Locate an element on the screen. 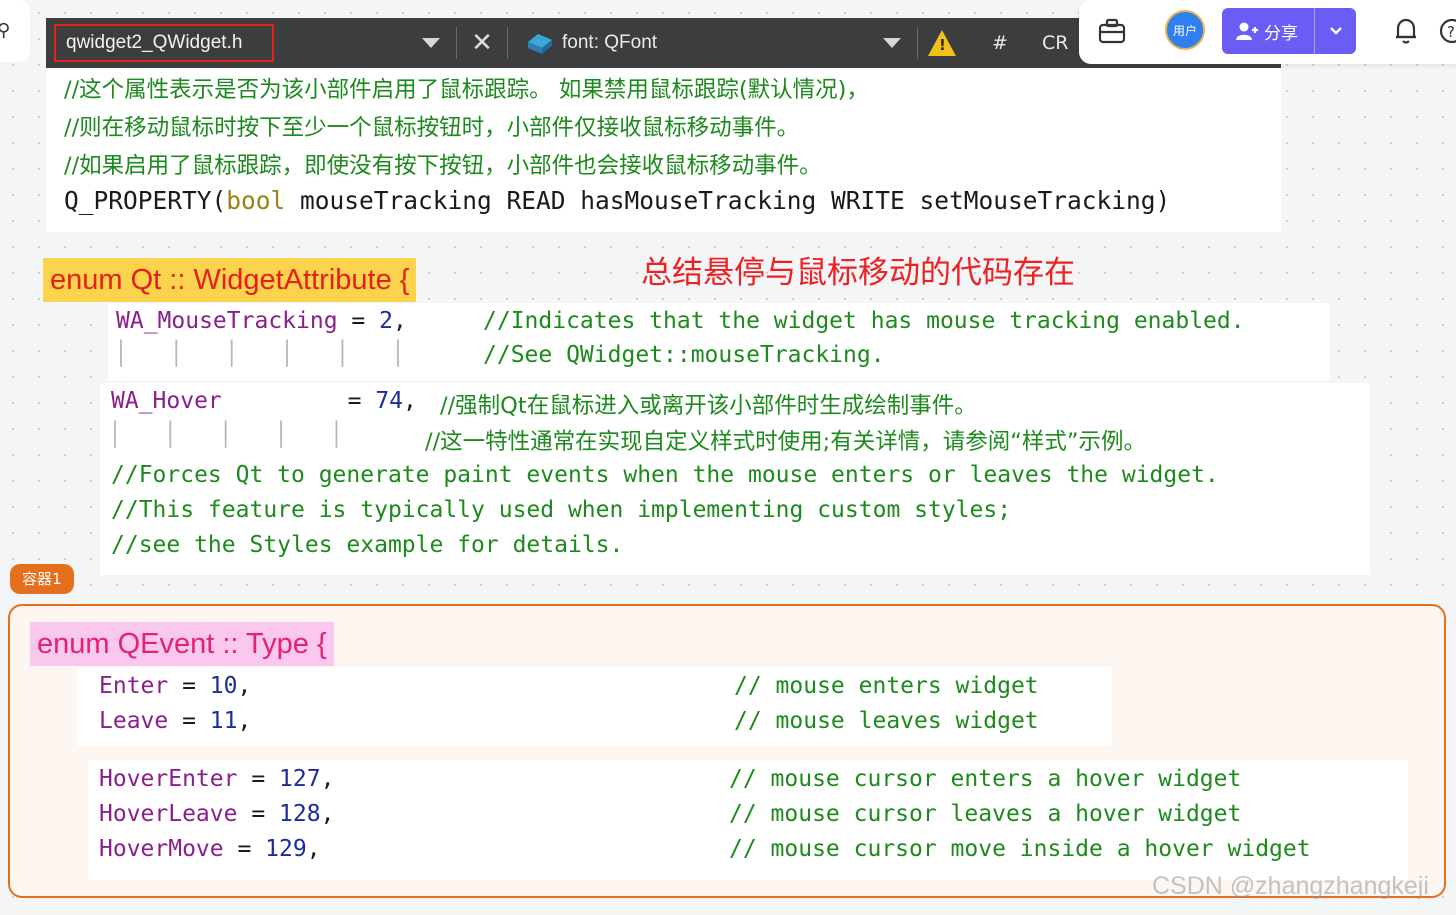 The height and width of the screenshot is (915, 1456). leave-name: Leave is located at coordinates (134, 721).